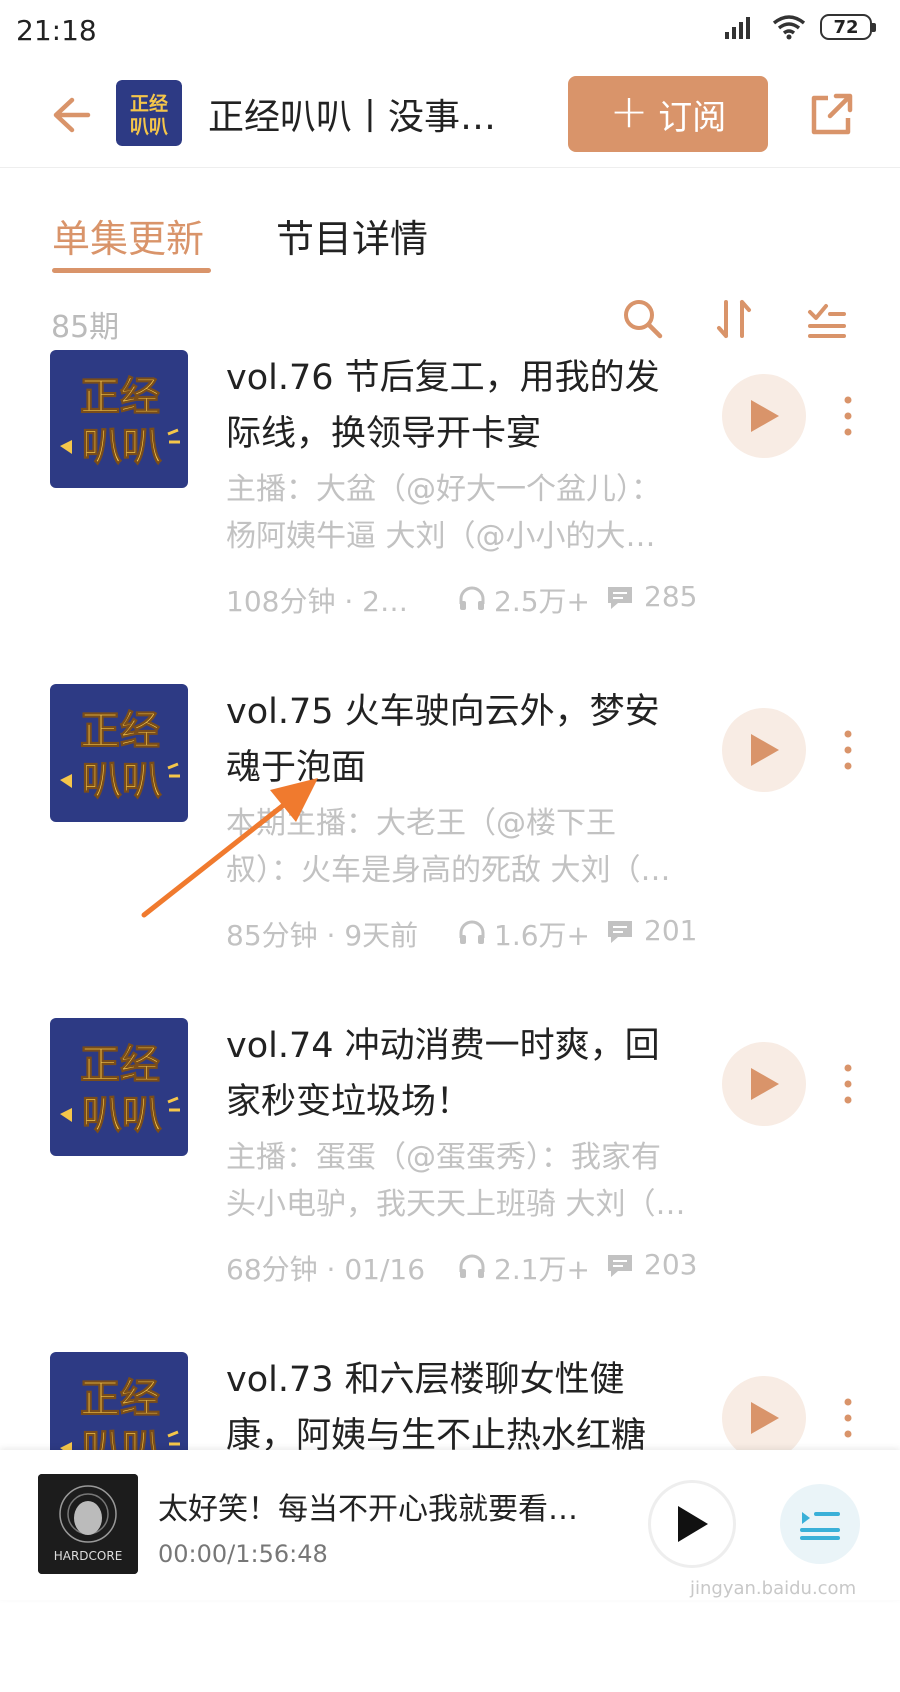 This screenshot has width=900, height=1692. Describe the element at coordinates (671, 1264) in the screenshot. I see `episode-comments: 203` at that location.